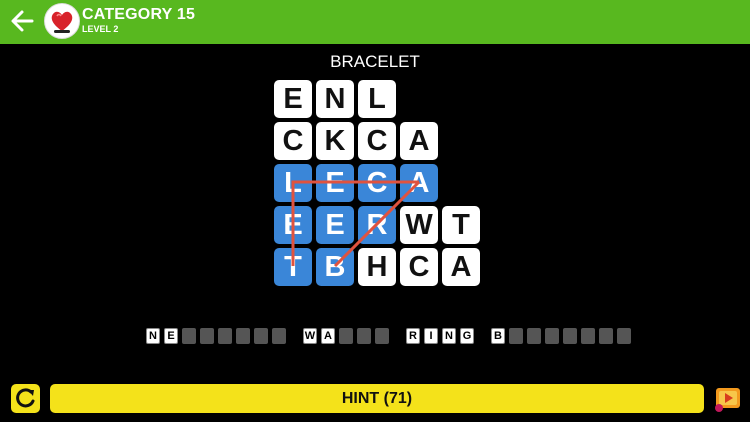 This screenshot has width=750, height=422. I want to click on header-bar: CATEGORY 15 LEVEL 2, so click(375, 22).